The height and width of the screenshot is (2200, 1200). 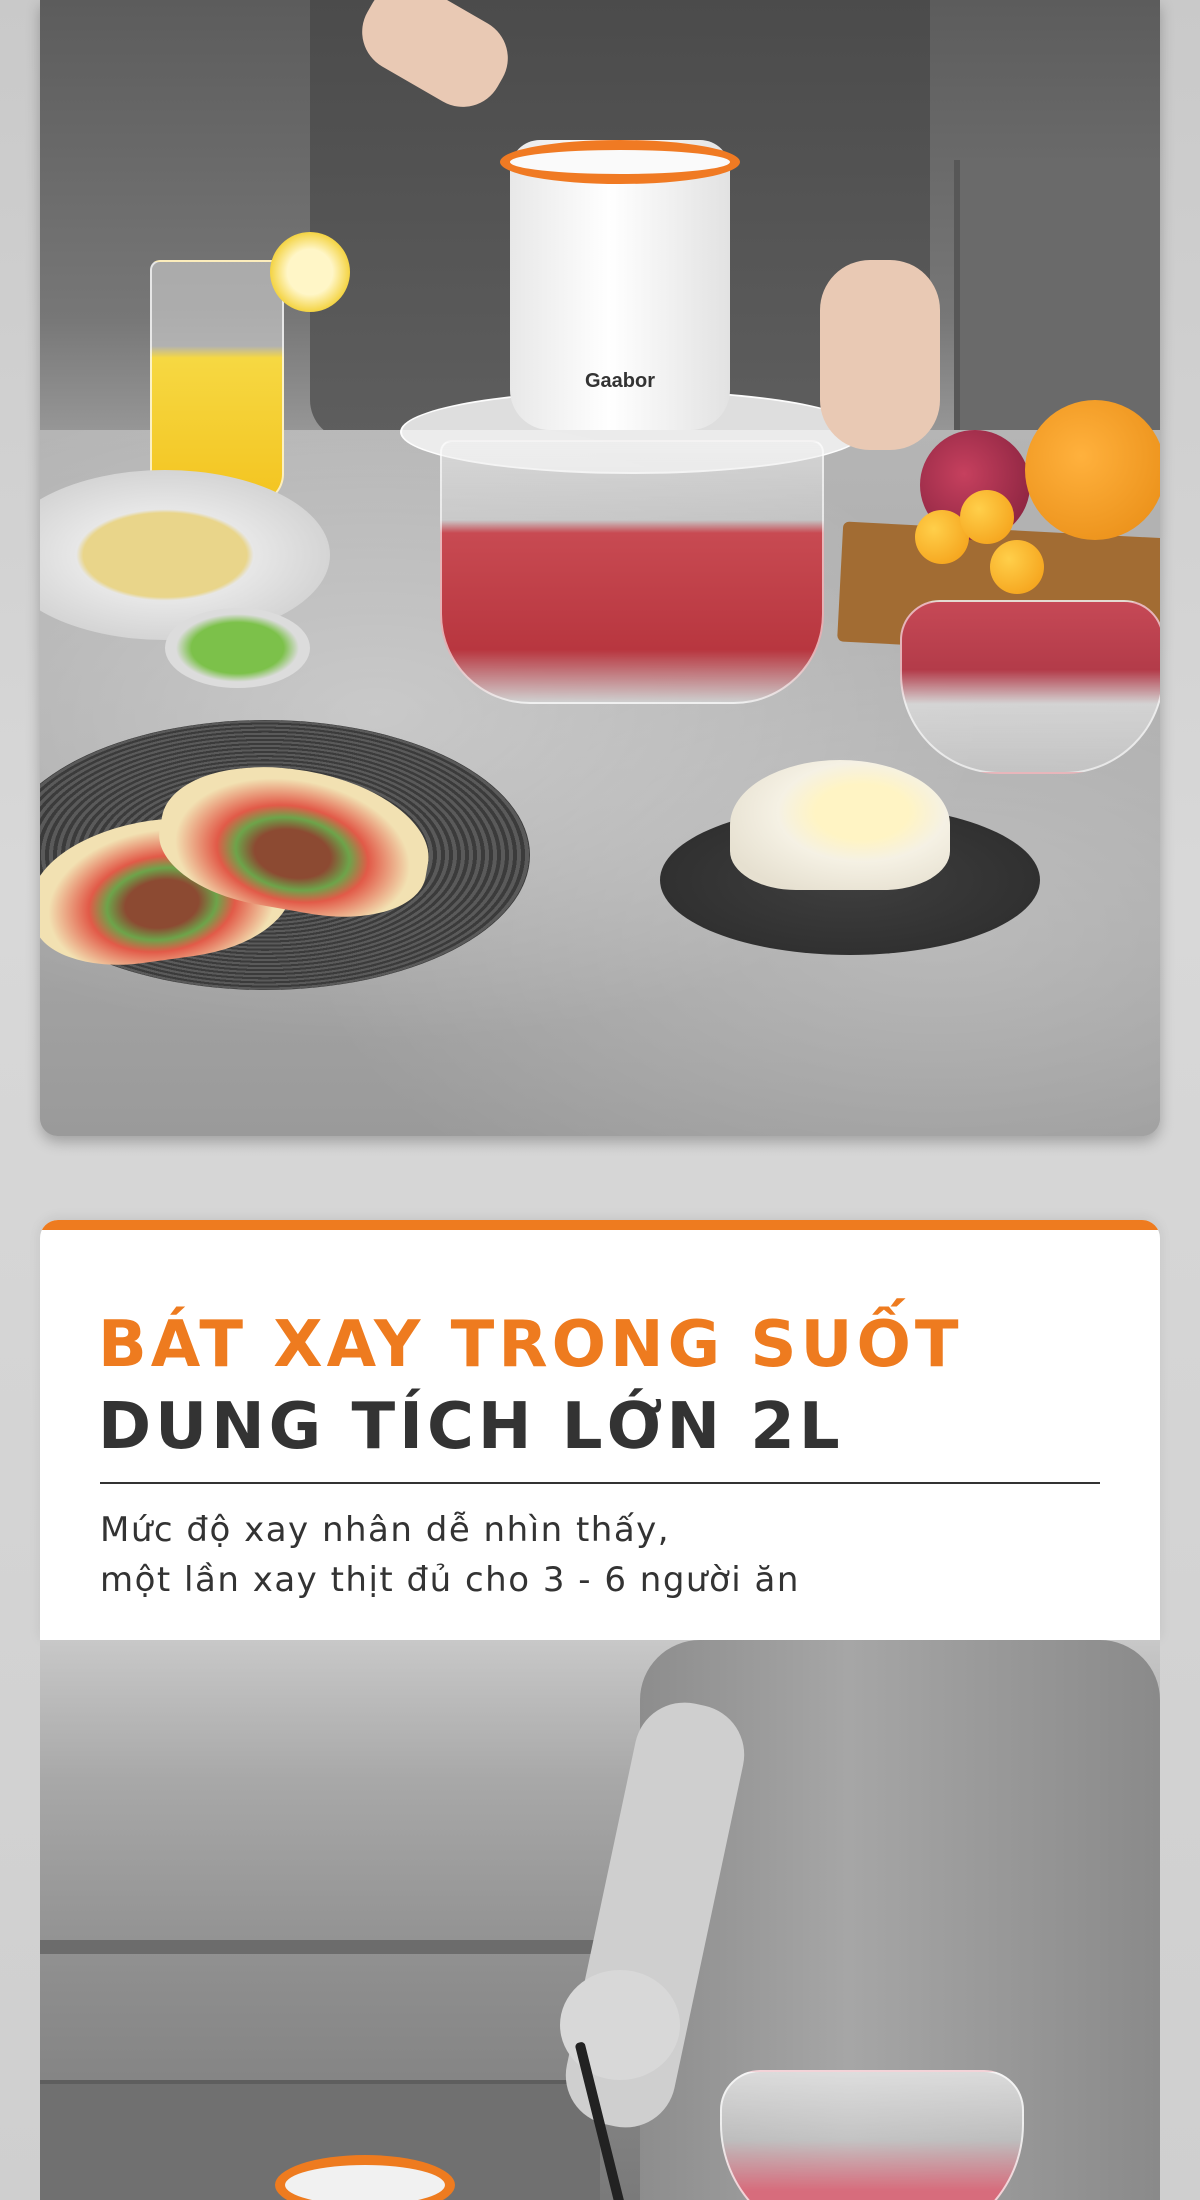 I want to click on brand-logo: Gaabor, so click(x=620, y=381).